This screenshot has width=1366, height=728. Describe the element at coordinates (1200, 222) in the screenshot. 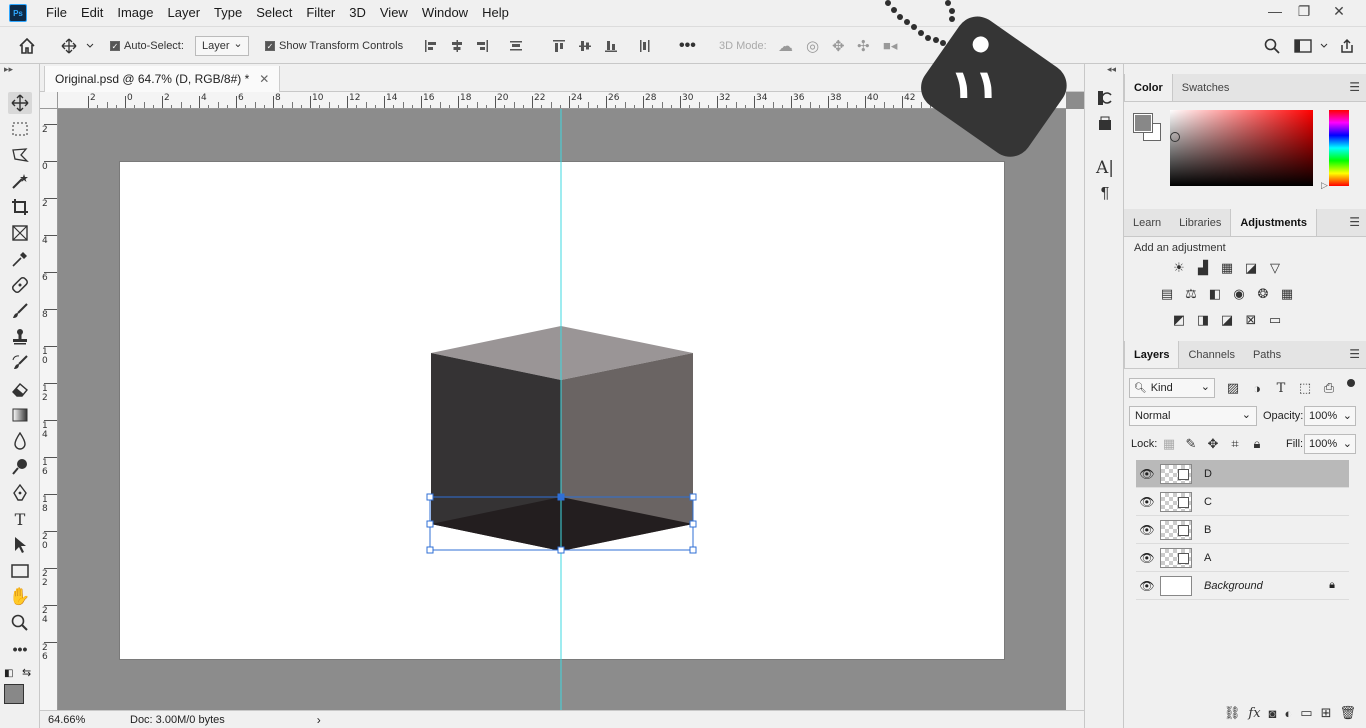

I see `tab-libraries: Libraries` at that location.